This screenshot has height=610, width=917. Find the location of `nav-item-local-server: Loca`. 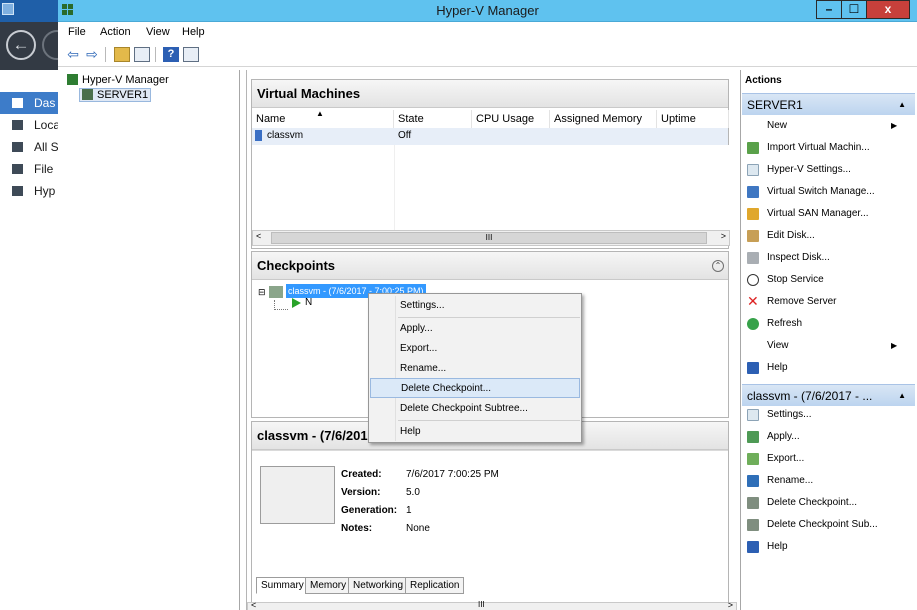

nav-item-local-server: Loca is located at coordinates (31, 125).